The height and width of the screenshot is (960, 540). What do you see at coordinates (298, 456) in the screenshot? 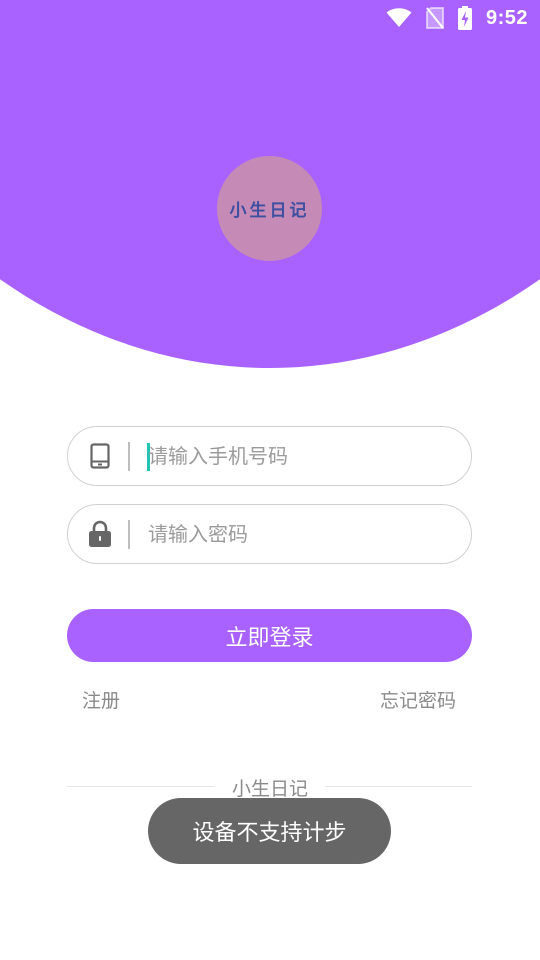
I see `phone-input` at bounding box center [298, 456].